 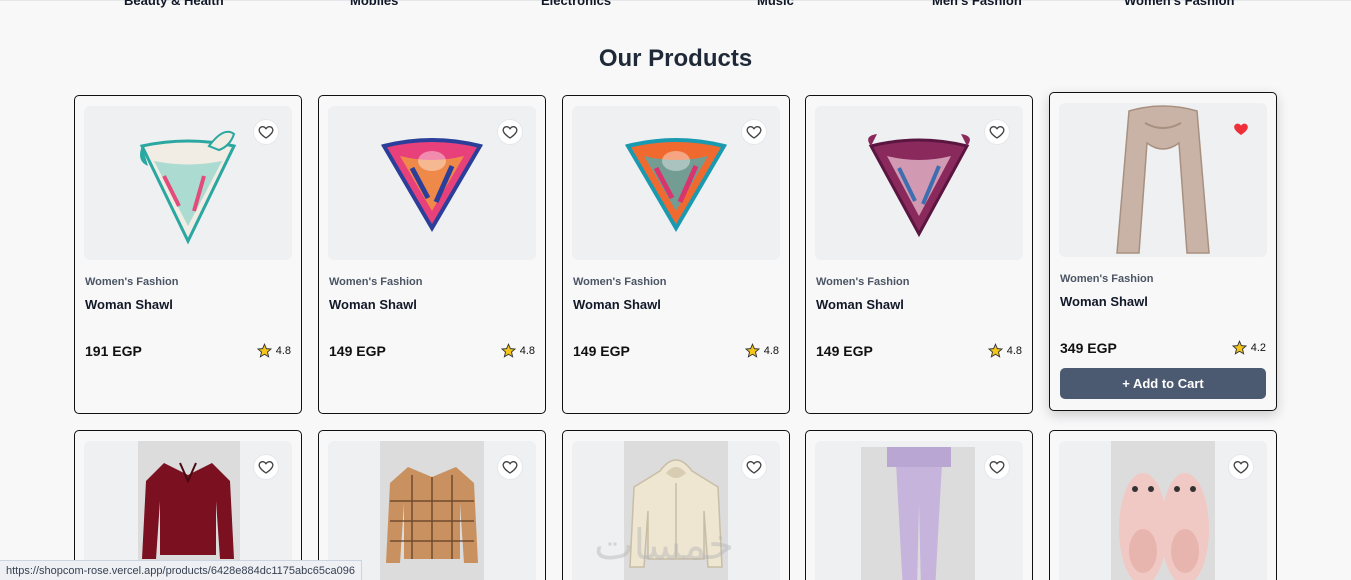 What do you see at coordinates (1163, 383) in the screenshot?
I see `add-to-cart-button: + Add to Cart` at bounding box center [1163, 383].